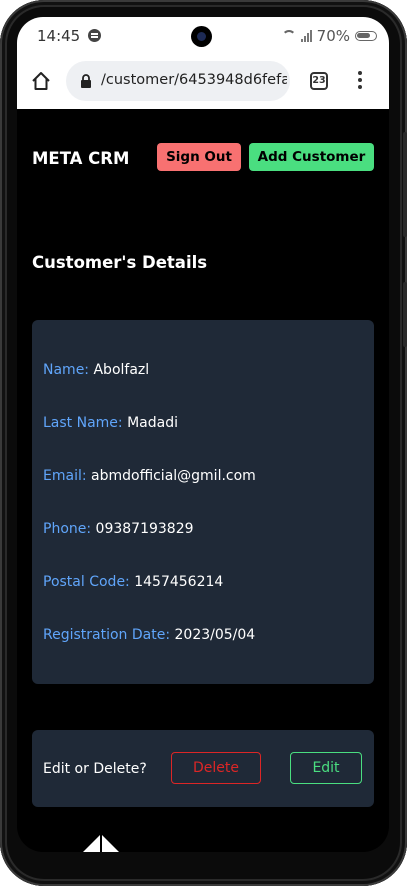  I want to click on signal-icon, so click(306, 36).